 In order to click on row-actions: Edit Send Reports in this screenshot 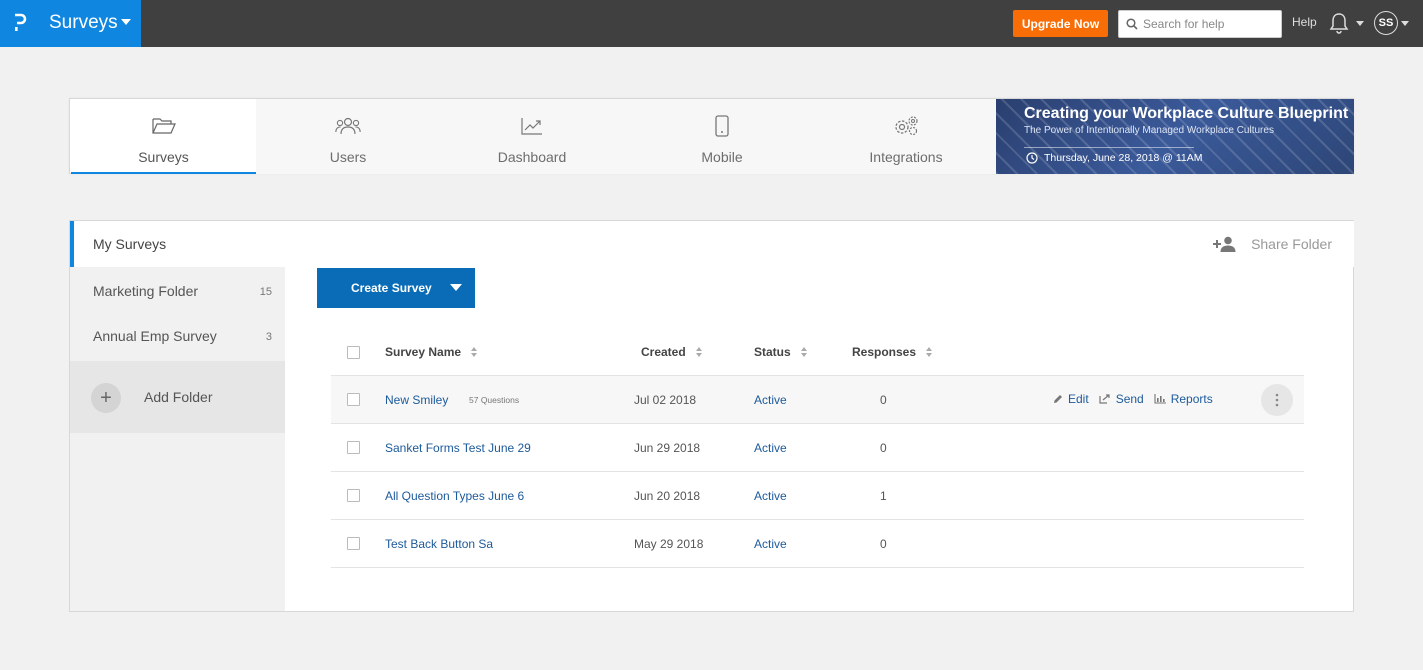, I will do `click(1138, 399)`.